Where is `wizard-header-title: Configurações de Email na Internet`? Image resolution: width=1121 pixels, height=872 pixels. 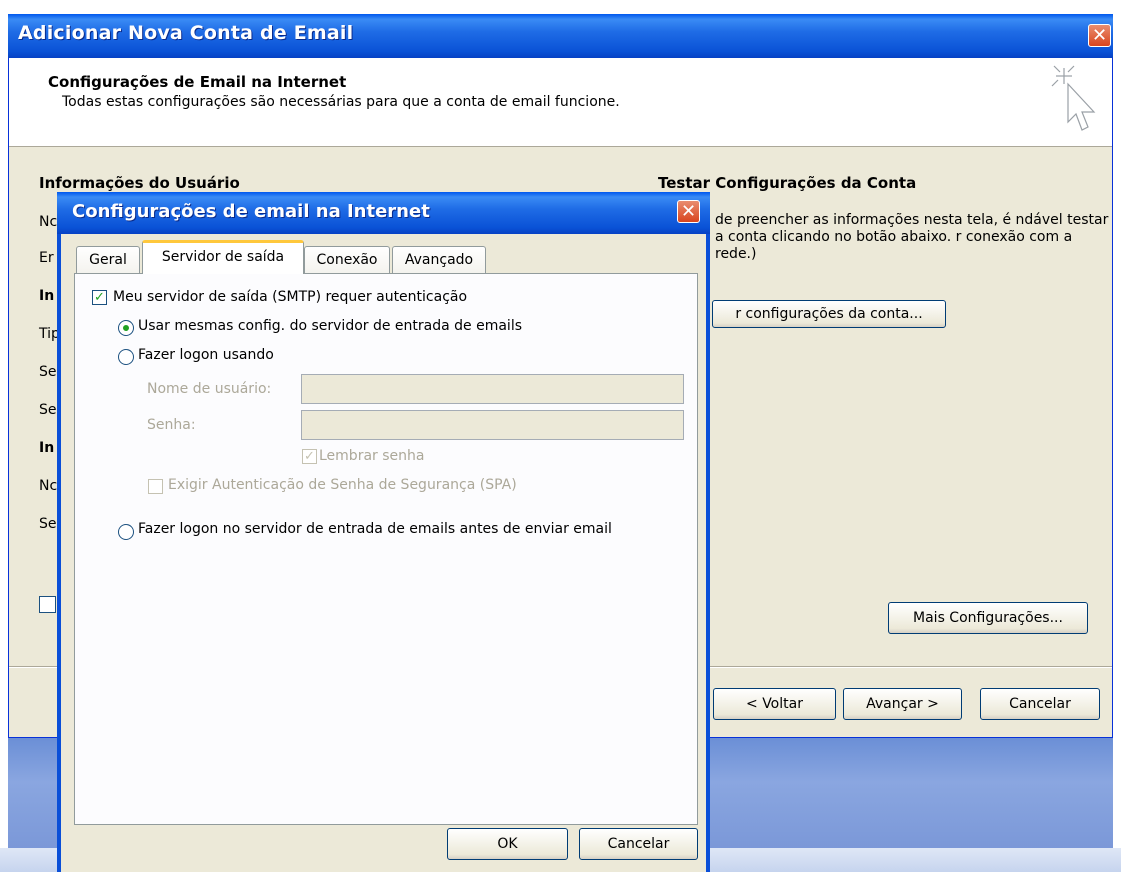 wizard-header-title: Configurações de Email na Internet is located at coordinates (197, 82).